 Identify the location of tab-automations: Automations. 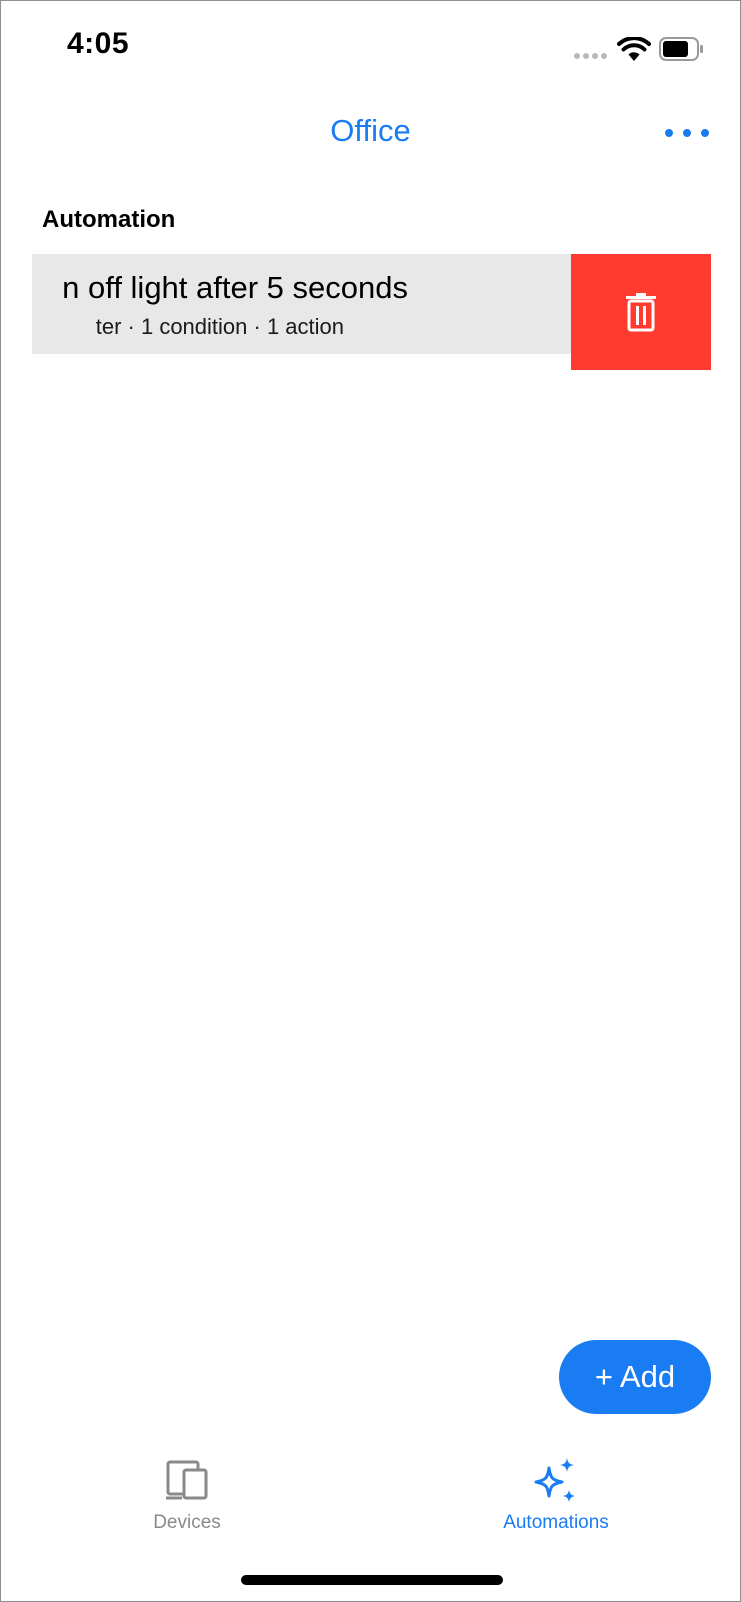
(556, 1495).